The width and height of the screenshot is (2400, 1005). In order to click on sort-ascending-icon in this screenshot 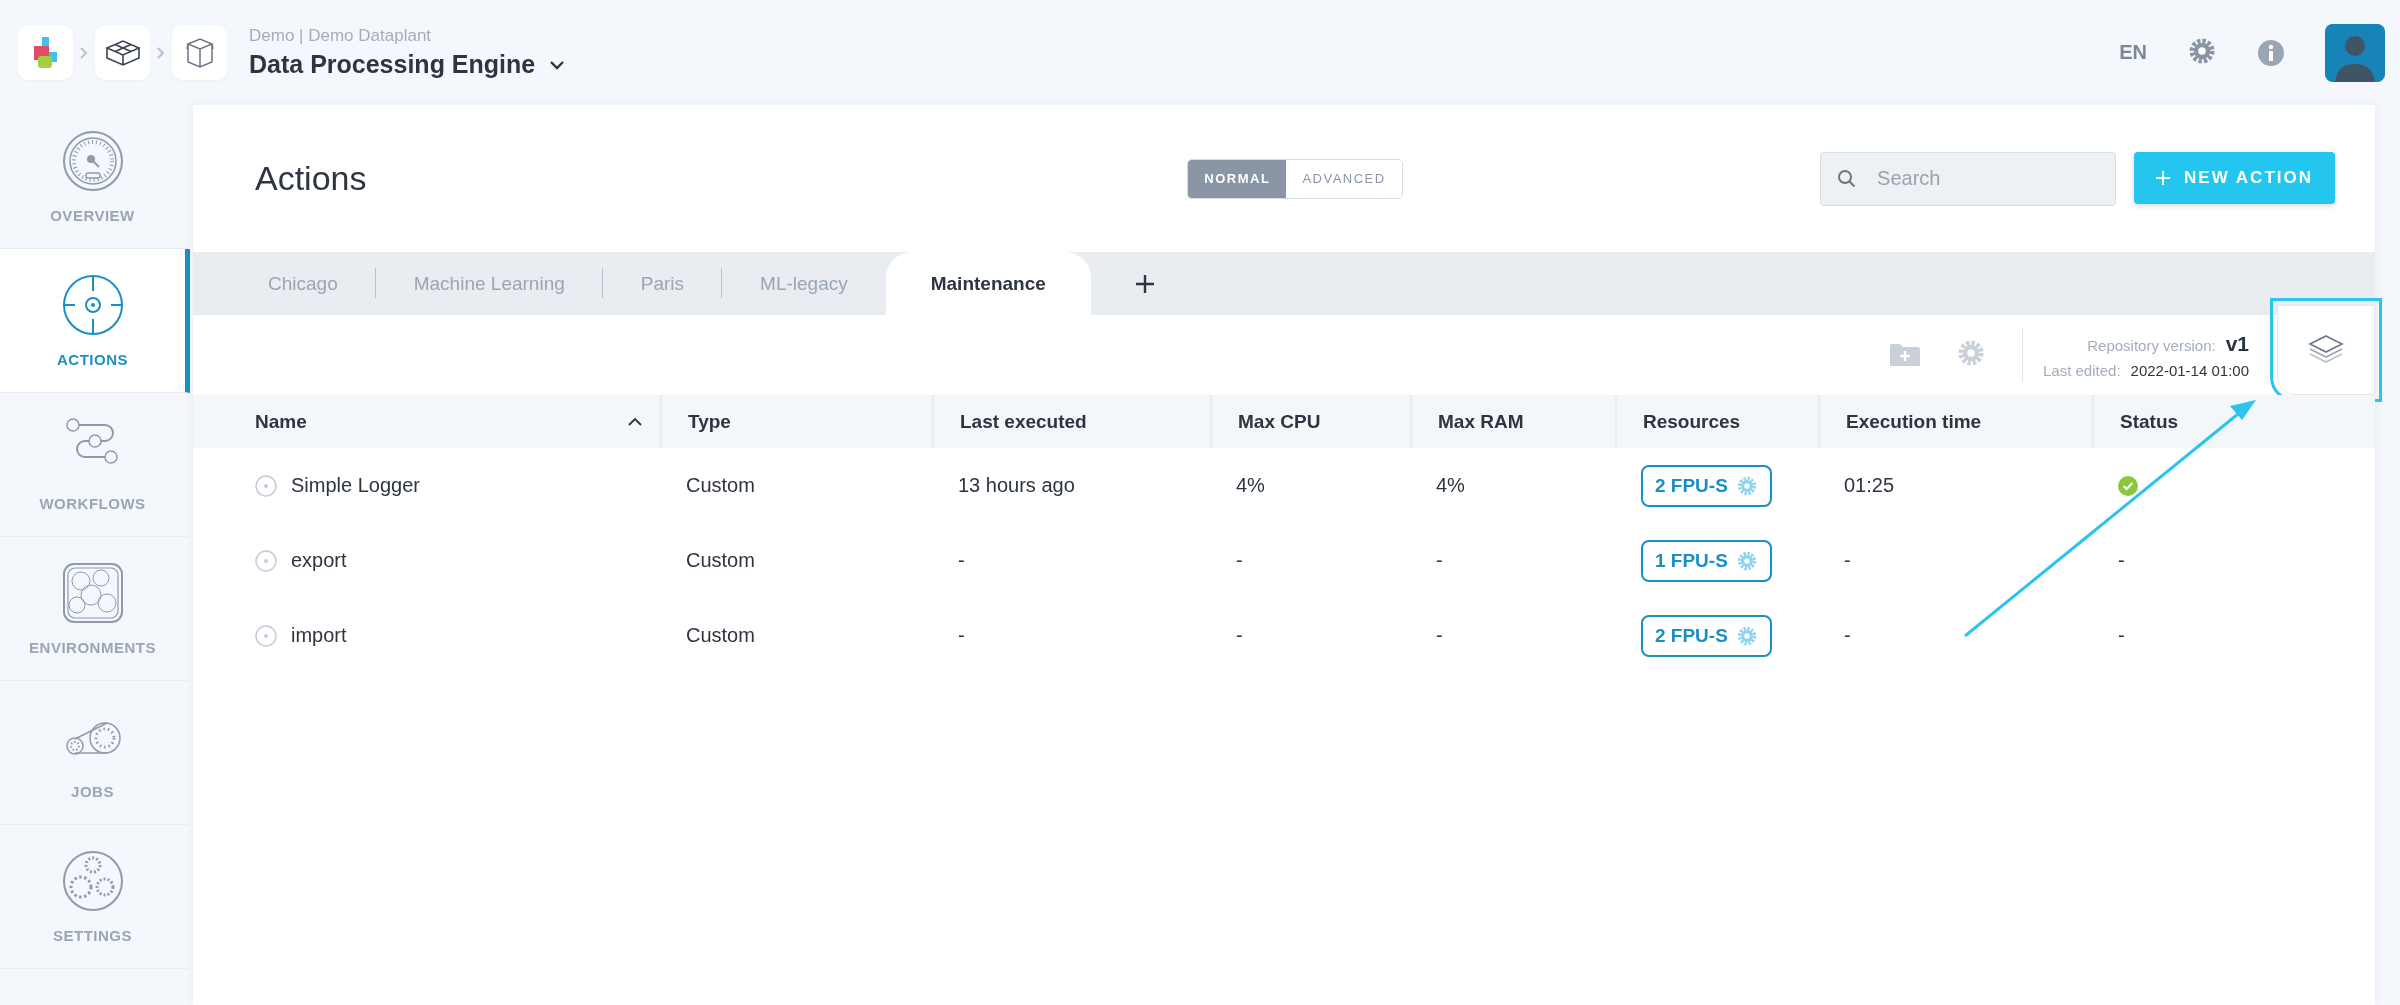, I will do `click(635, 421)`.